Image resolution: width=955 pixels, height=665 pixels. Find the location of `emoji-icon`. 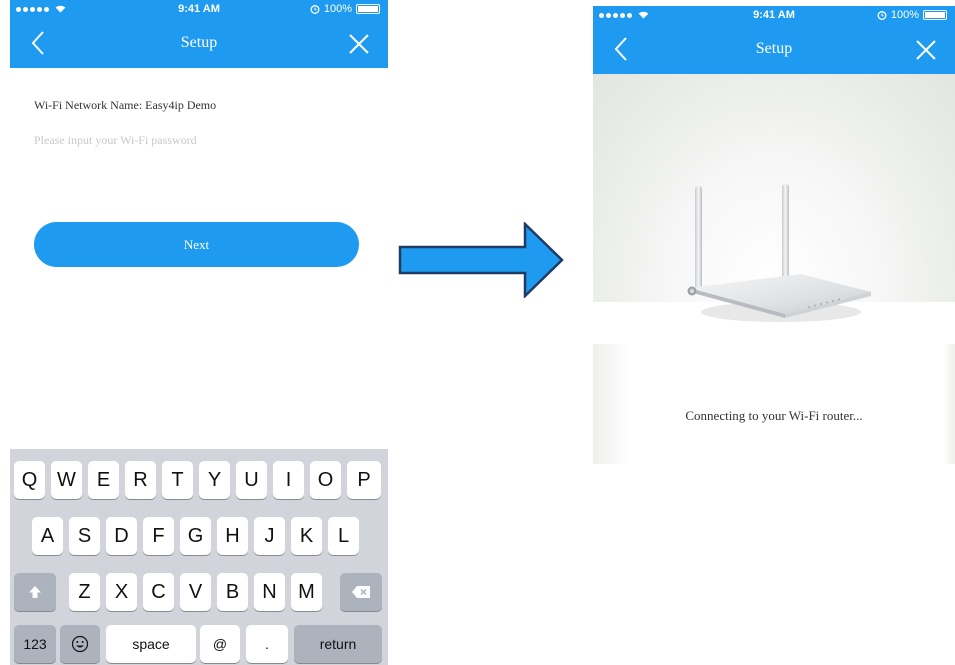

emoji-icon is located at coordinates (80, 644).